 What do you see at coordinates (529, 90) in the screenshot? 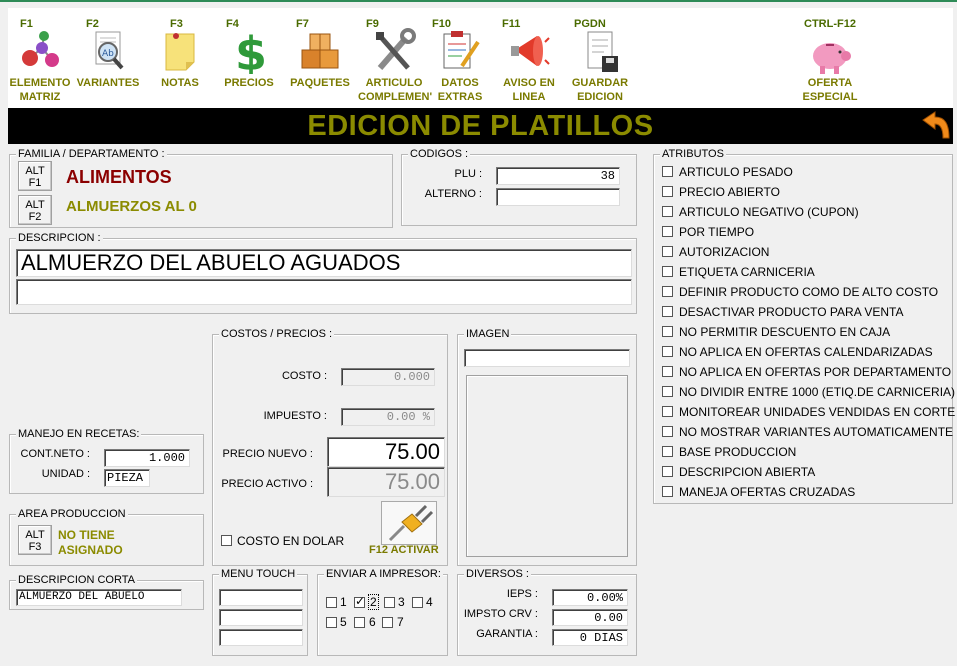
I see `toolbar-label: AVISO EN LINEA` at bounding box center [529, 90].